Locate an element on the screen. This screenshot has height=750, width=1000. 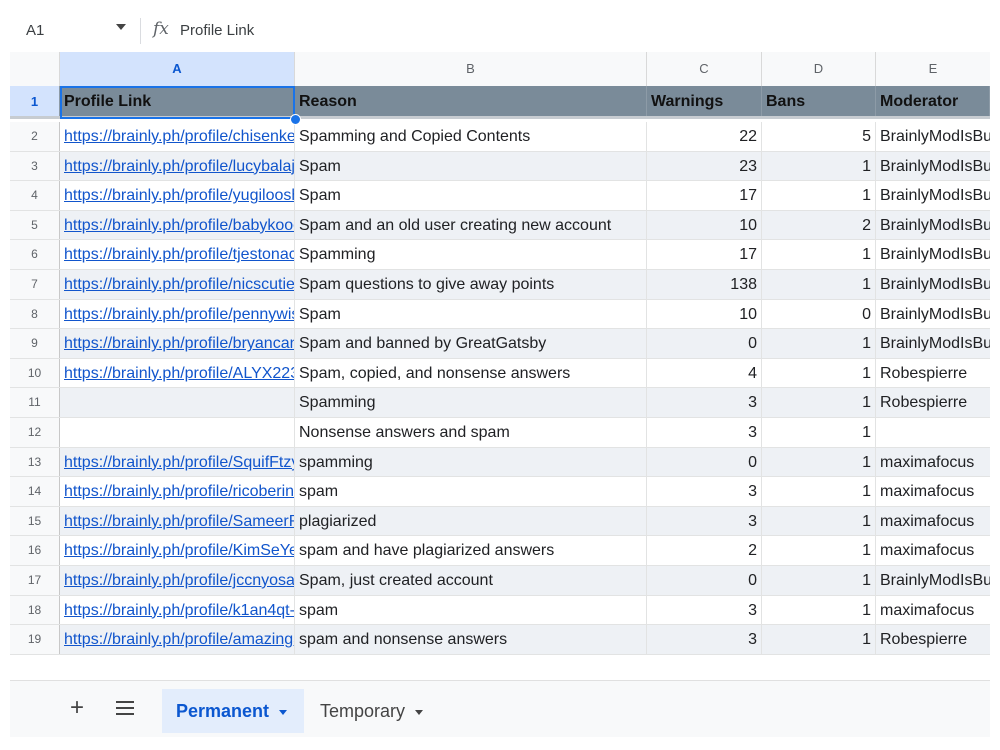
cell-profile-link: https://brainly.ph/profile/k1an4qt-1 is located at coordinates (177, 610).